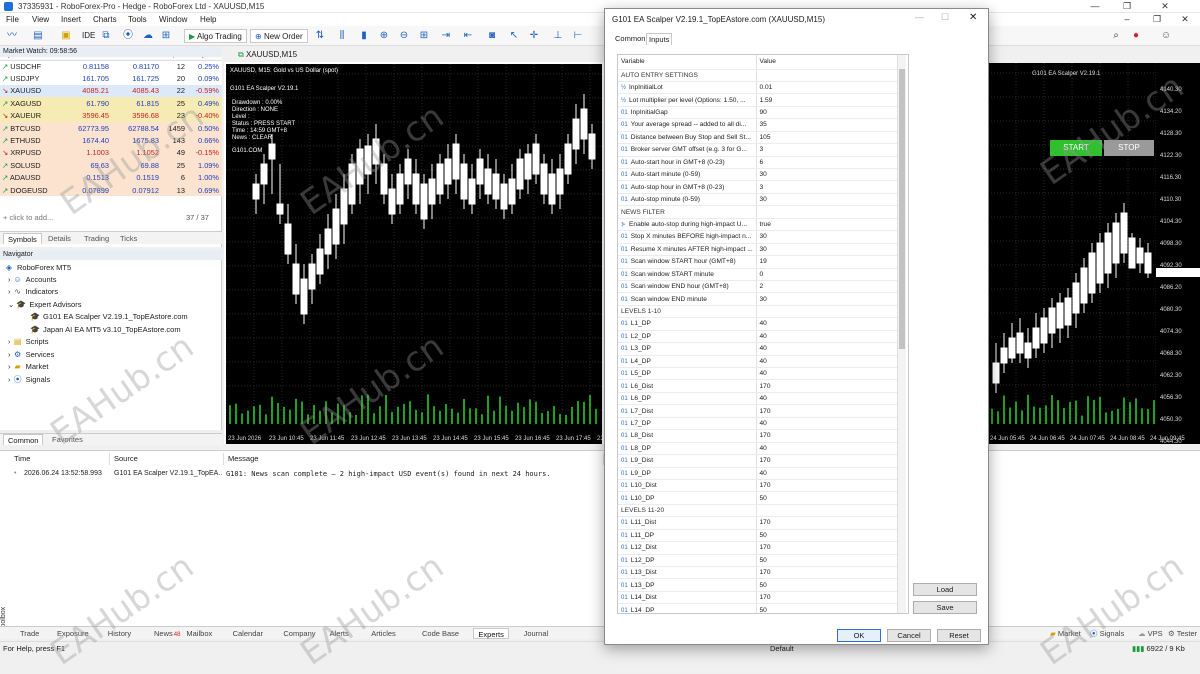 This screenshot has height=674, width=1200. I want to click on input-row: 01 L6_DP 40, so click(760, 399).